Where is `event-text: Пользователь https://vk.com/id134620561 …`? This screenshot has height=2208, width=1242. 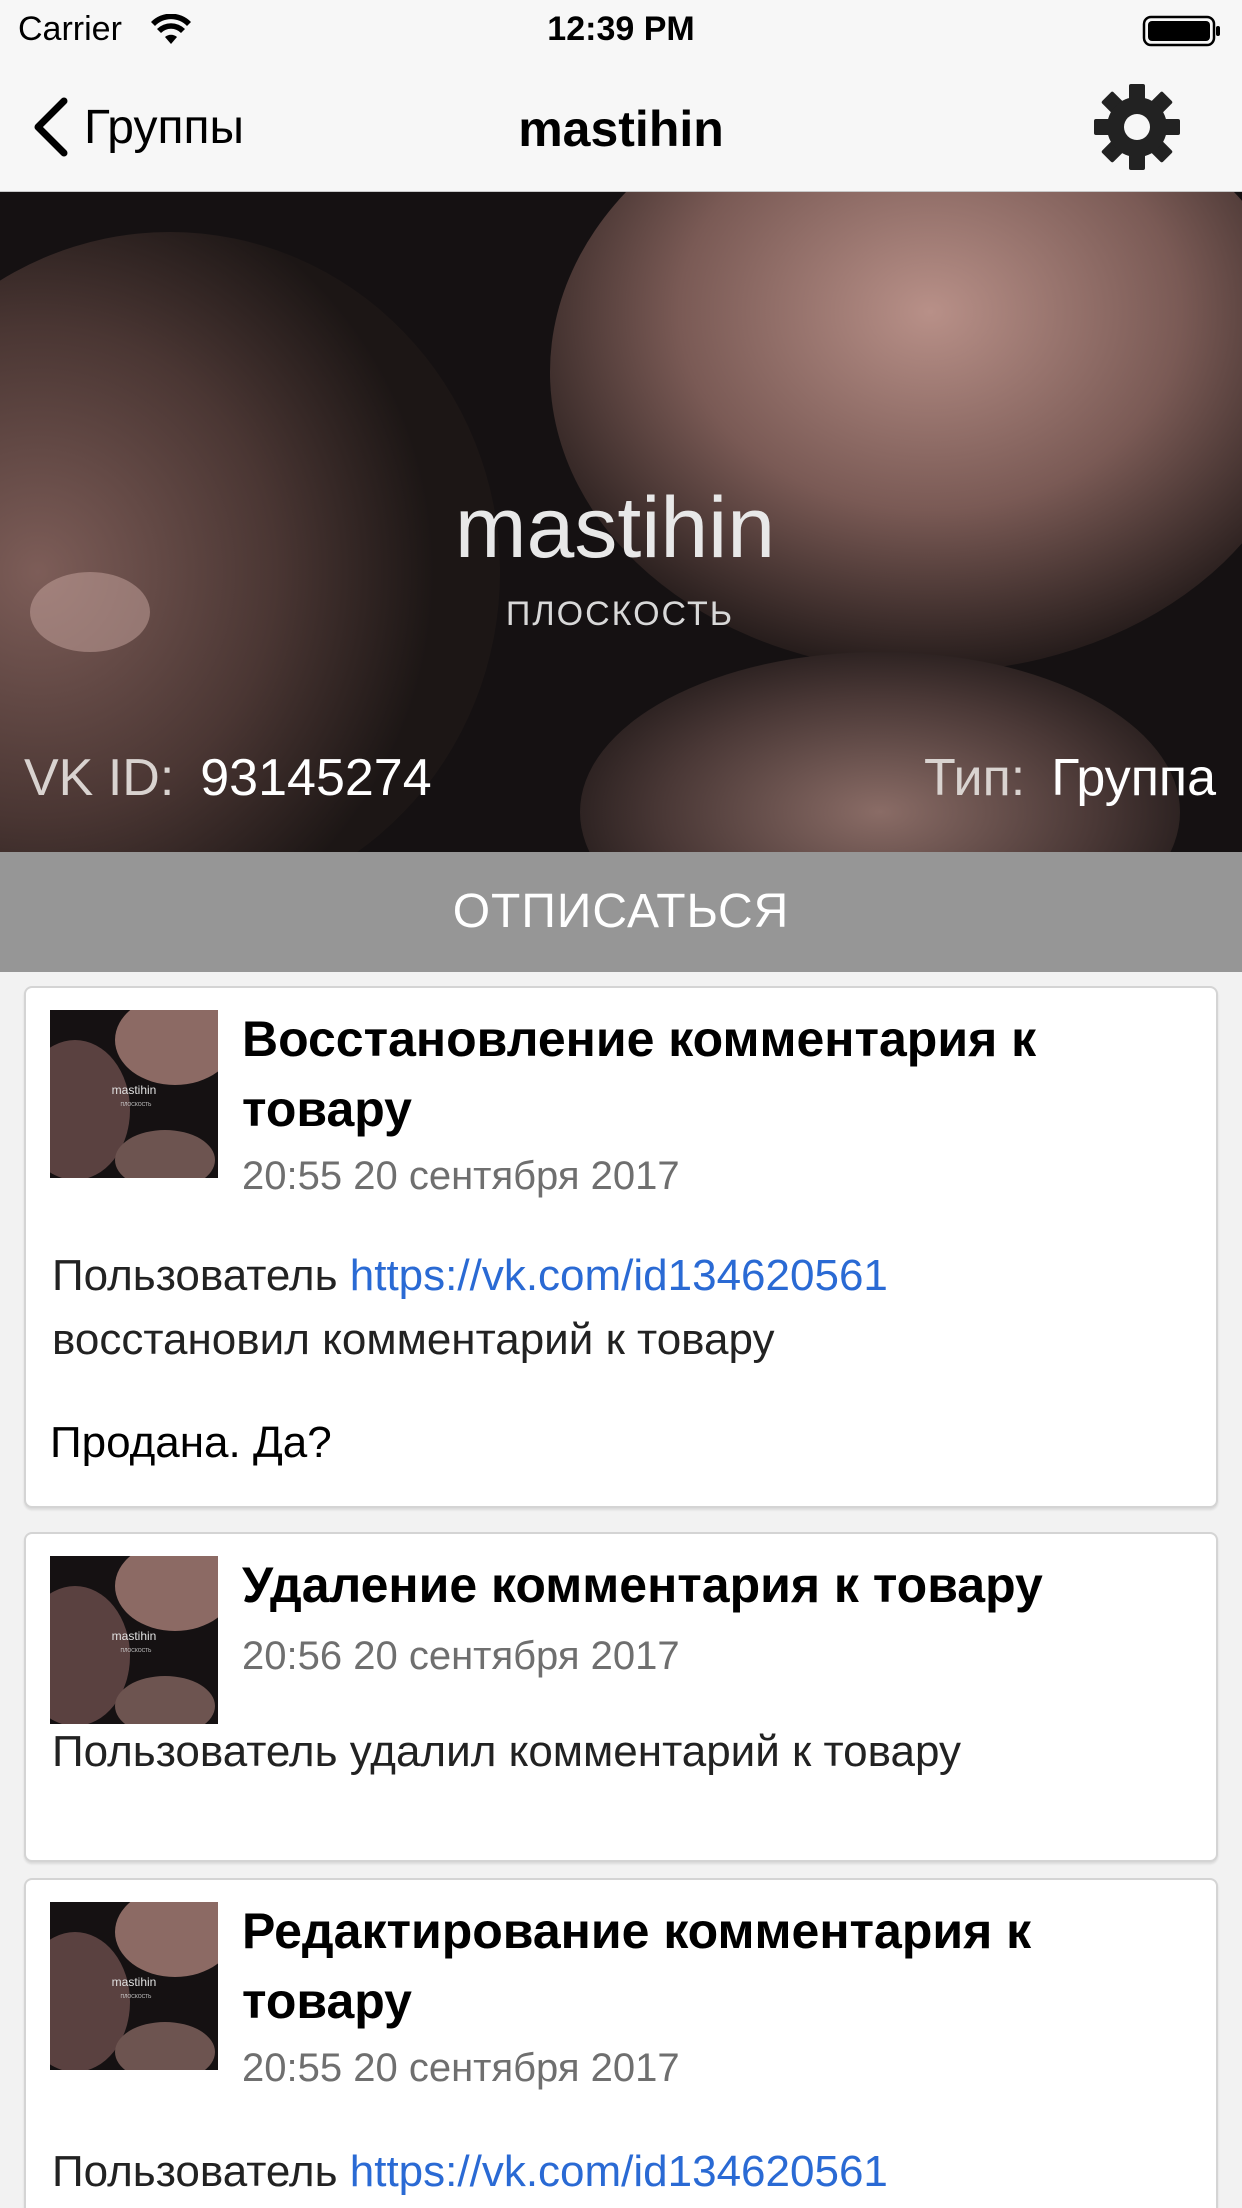
event-text: Пользователь https://vk.com/id134620561 … is located at coordinates (622, 1308).